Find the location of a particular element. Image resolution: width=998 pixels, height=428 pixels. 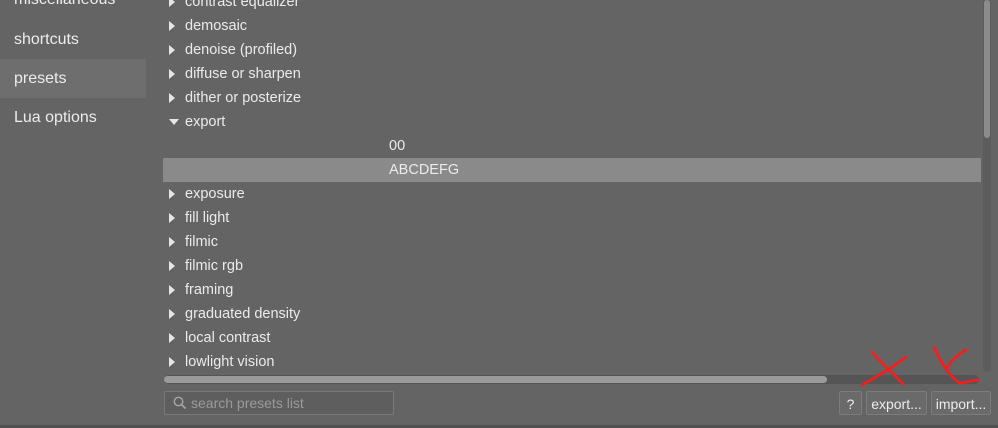

tree-row-exposure: exposure is located at coordinates (572, 194).